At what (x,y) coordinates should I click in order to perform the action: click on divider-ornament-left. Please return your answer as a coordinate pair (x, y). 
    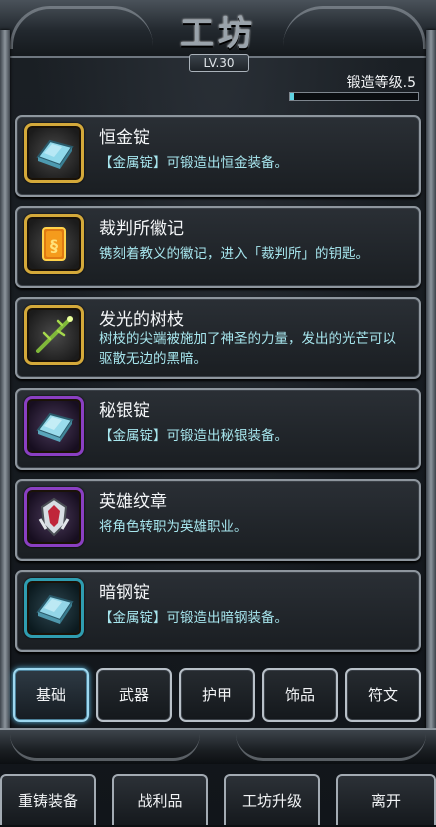
    Looking at the image, I should click on (105, 747).